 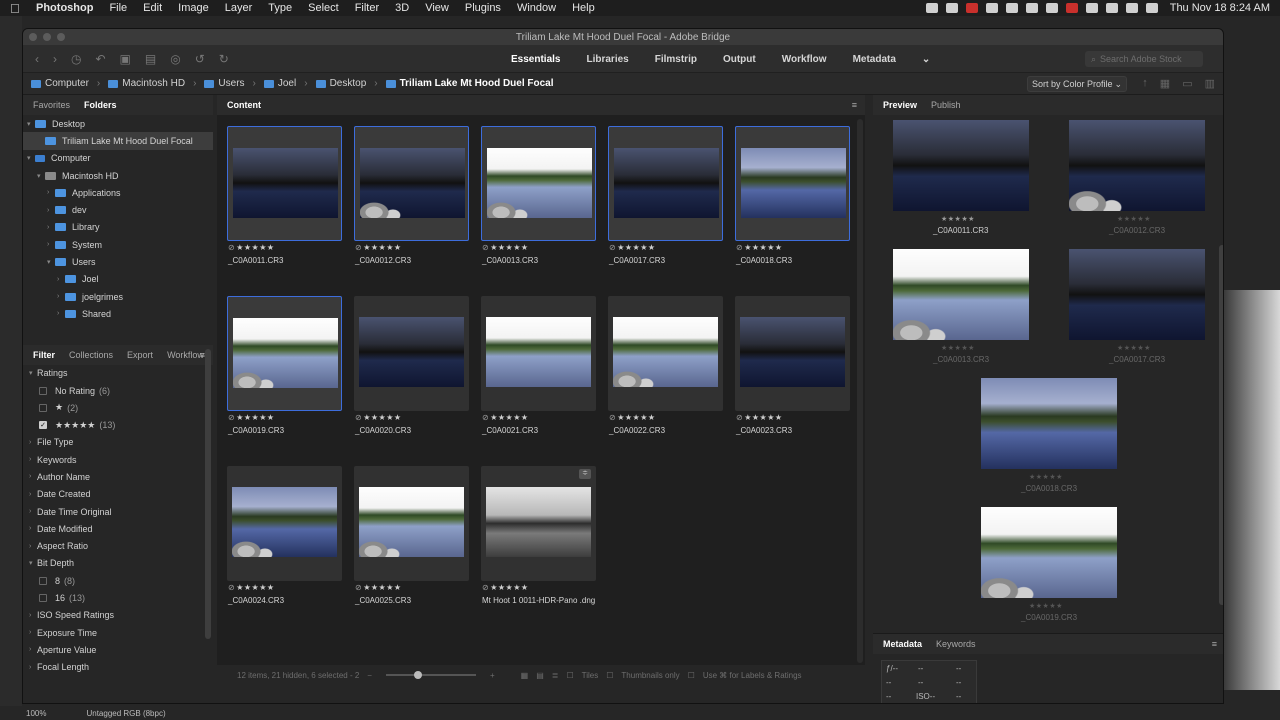 I want to click on rotate-right-icon: ↻, so click(x=224, y=59).